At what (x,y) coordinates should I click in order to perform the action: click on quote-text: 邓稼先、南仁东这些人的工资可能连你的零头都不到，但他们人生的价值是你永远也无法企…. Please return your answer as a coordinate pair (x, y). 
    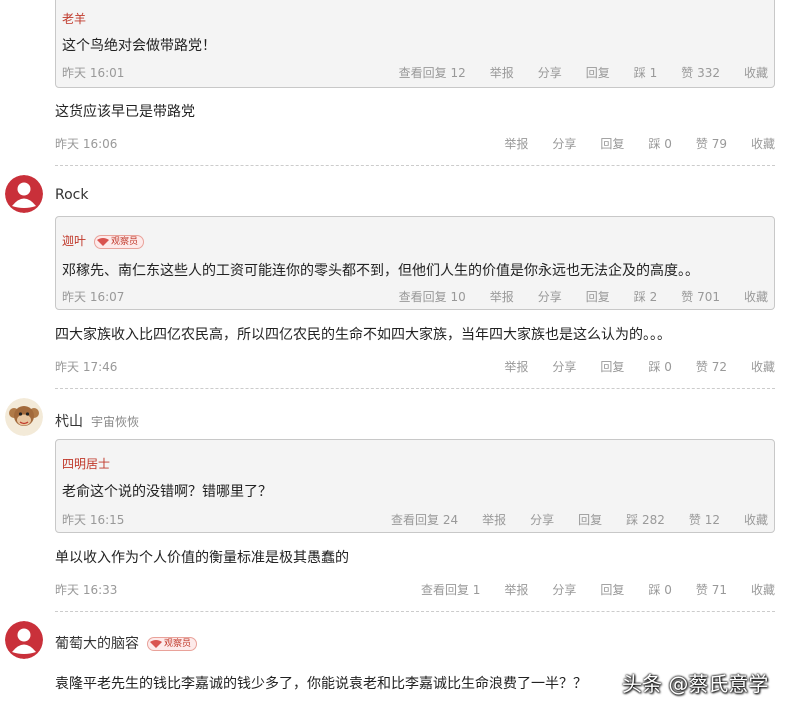
    Looking at the image, I should click on (380, 271).